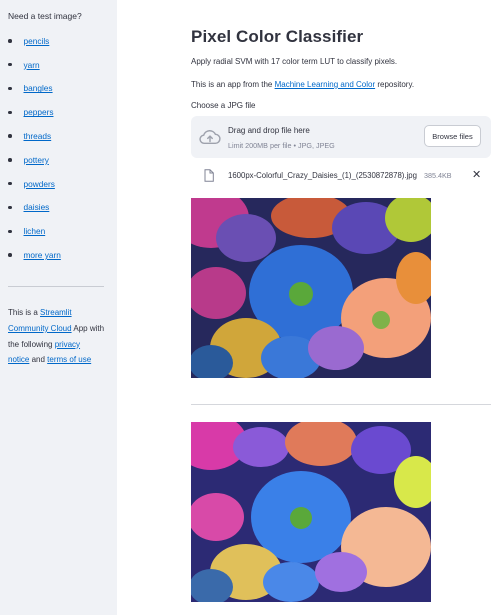  I want to click on list-item: pencils, so click(34, 41).